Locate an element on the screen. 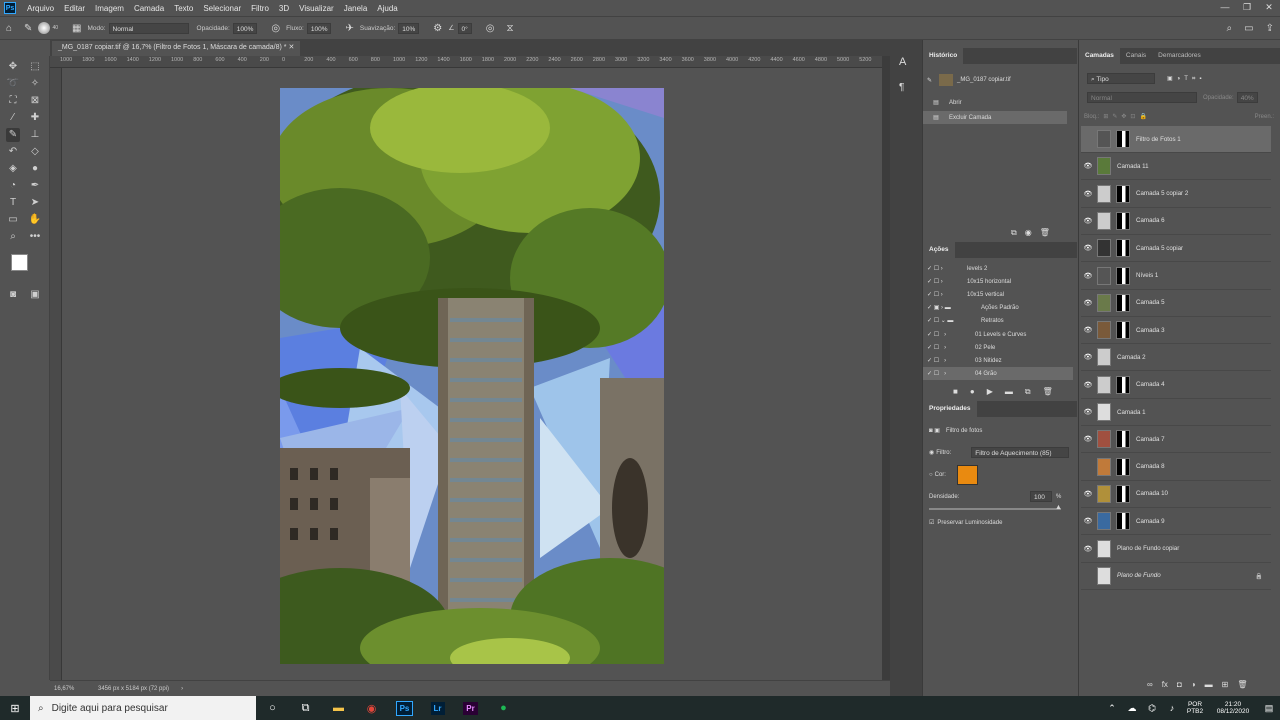  layer-row: 👁 Camada 6 is located at coordinates (1176, 221).